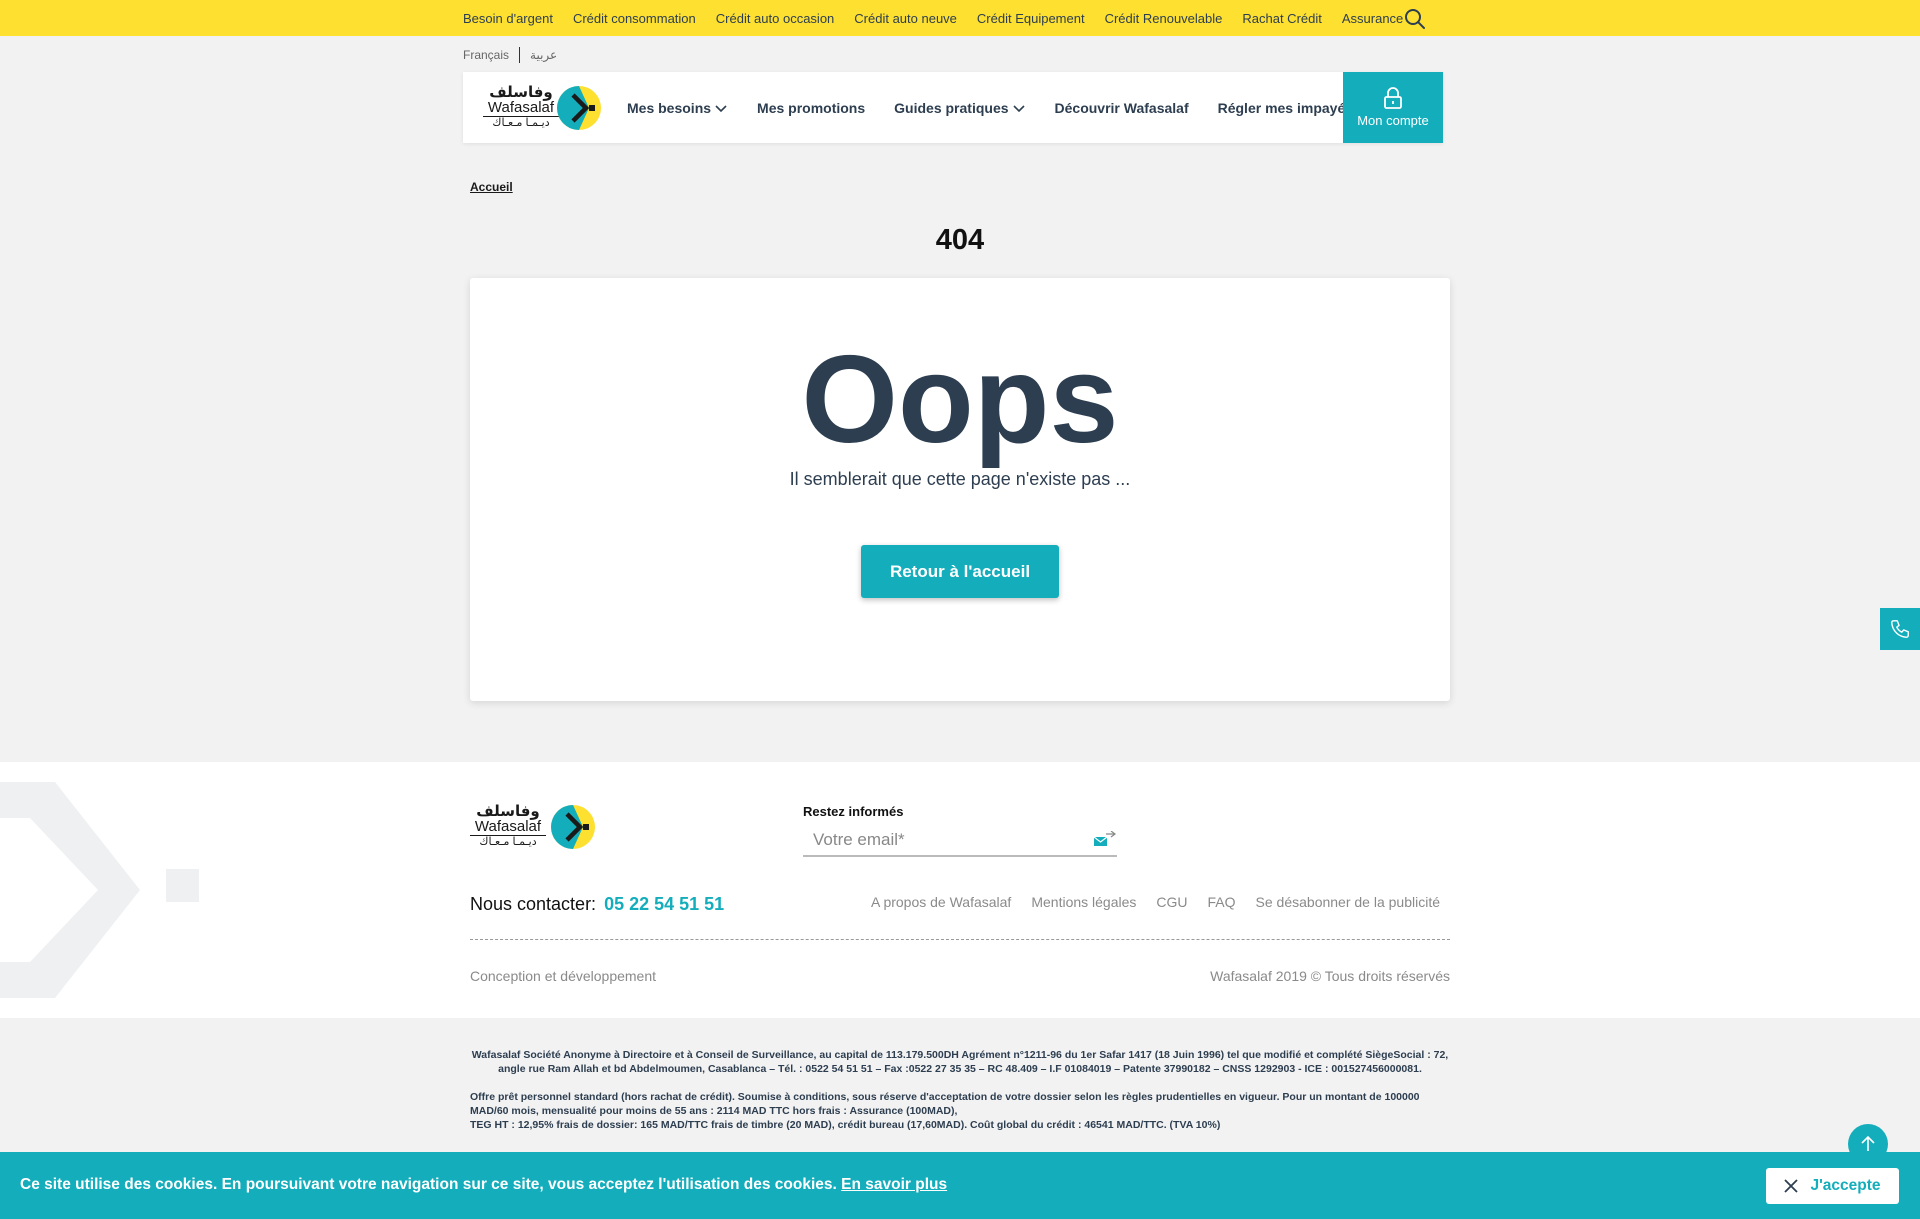 The image size is (1920, 1219). I want to click on nav-mes-promotions: Mes promotions, so click(811, 108).